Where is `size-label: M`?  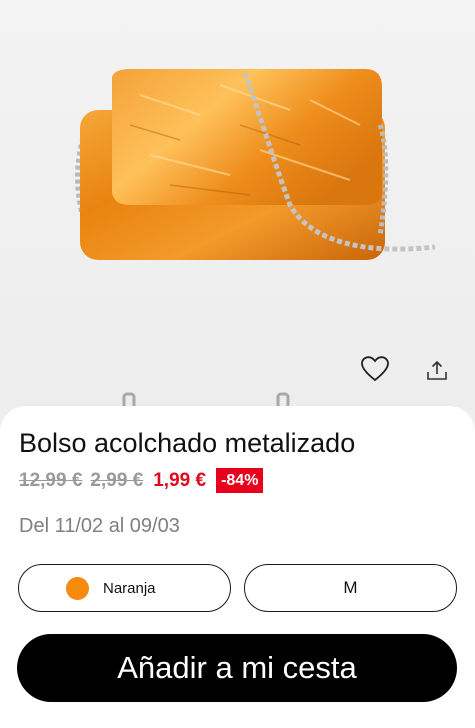 size-label: M is located at coordinates (350, 587).